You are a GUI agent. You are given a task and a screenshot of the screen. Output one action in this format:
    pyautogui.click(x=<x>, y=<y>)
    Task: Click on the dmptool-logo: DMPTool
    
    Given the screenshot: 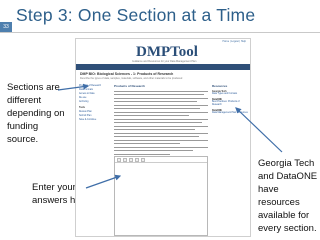 What is the action you would take?
    pyautogui.click(x=167, y=52)
    